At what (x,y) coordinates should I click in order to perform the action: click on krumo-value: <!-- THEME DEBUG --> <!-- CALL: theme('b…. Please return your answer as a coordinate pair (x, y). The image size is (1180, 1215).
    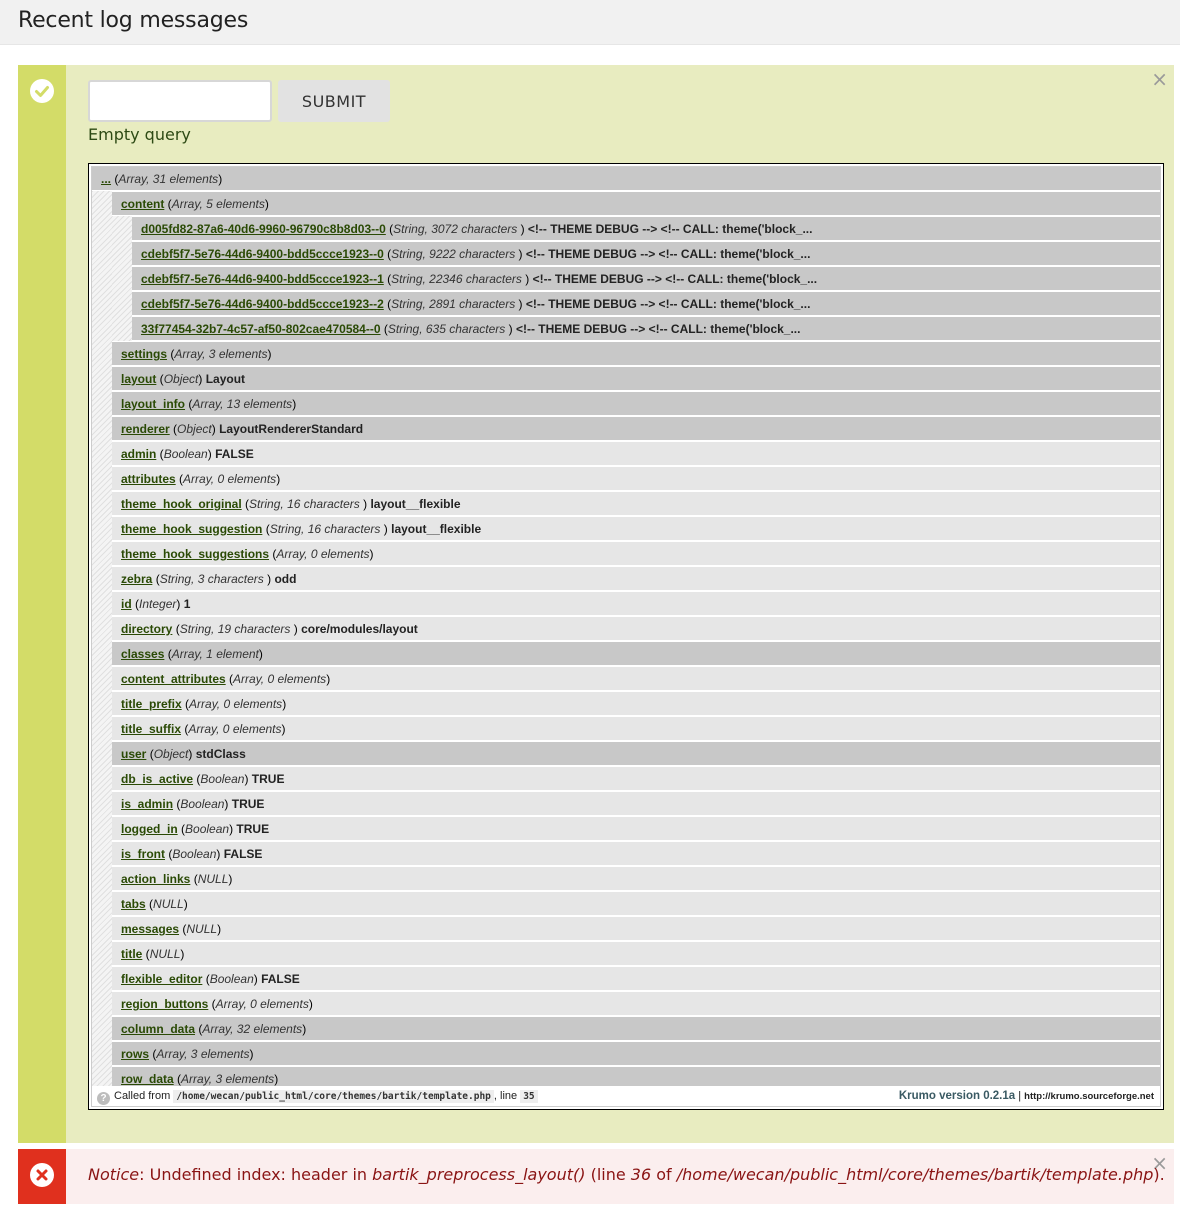
    Looking at the image, I should click on (658, 329).